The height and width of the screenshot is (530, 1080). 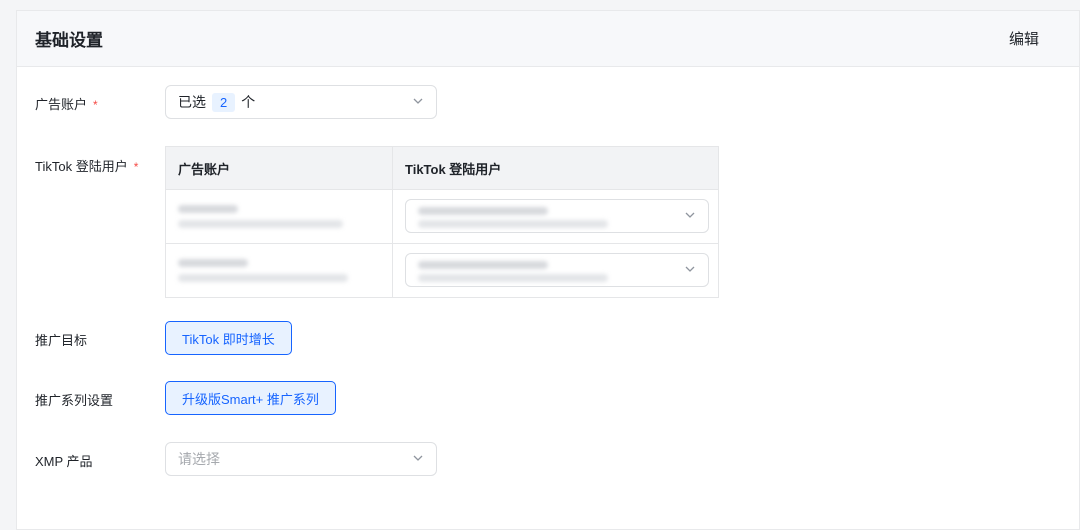 I want to click on ad-account-label-text: 广告账户, so click(x=61, y=104).